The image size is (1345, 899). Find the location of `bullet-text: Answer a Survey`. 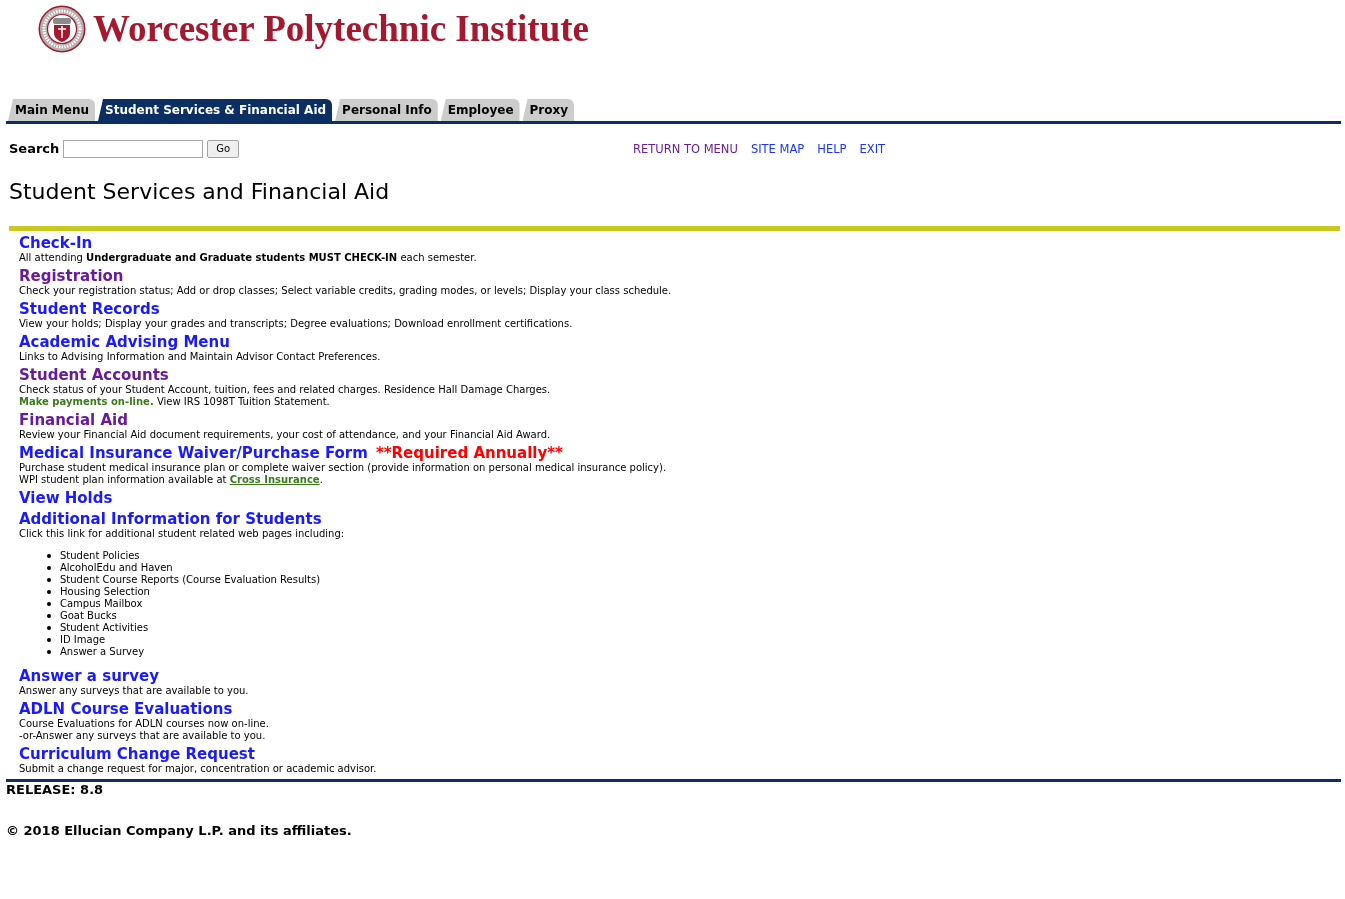

bullet-text: Answer a Survey is located at coordinates (102, 652).